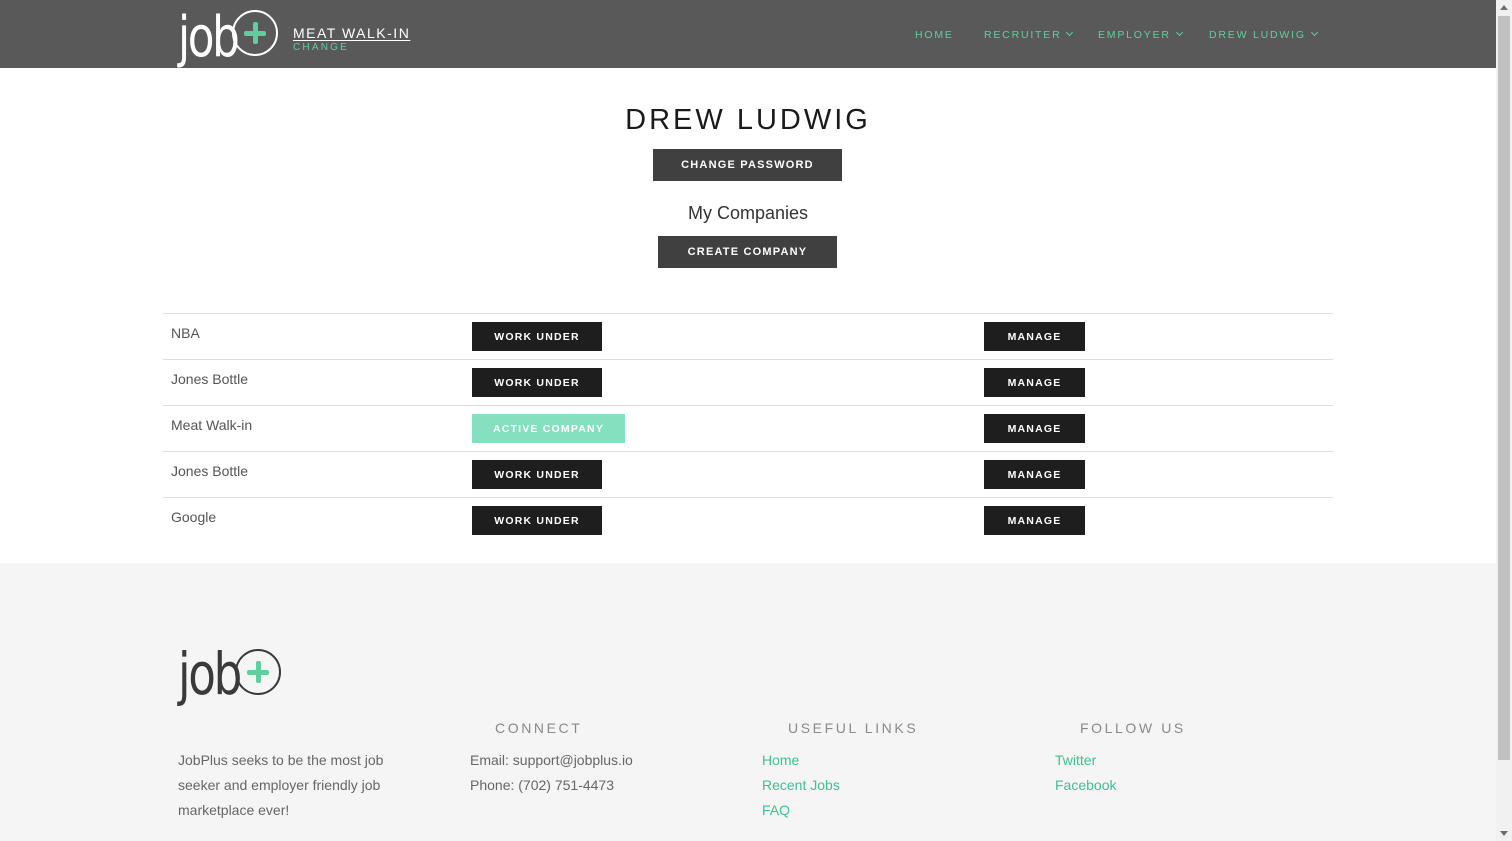 Image resolution: width=1512 pixels, height=841 pixels. I want to click on change-password-button: CHANGE PASSWORD, so click(747, 165).